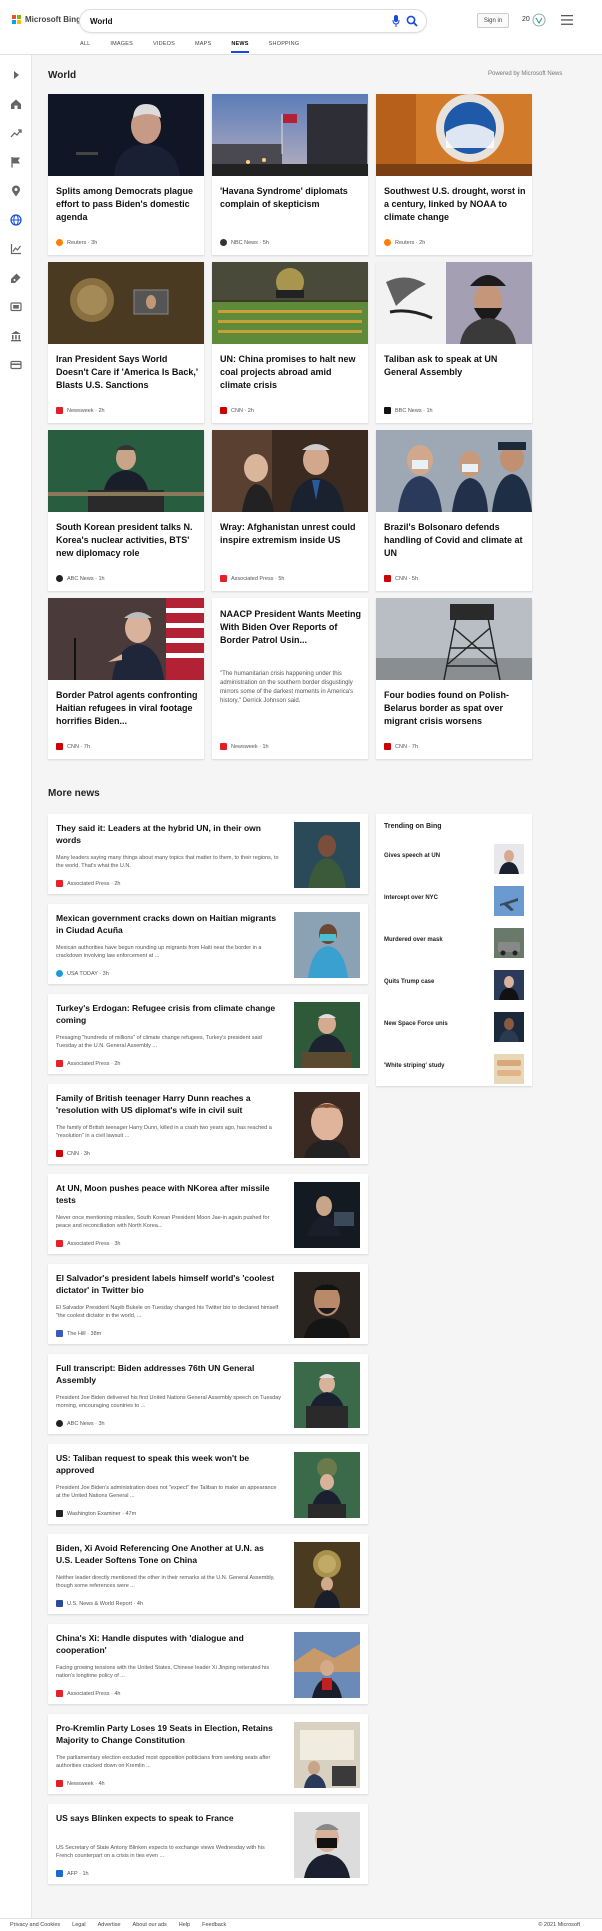 This screenshot has width=602, height=1931. What do you see at coordinates (78, 1925) in the screenshot?
I see `footer-link-legal: Legal` at bounding box center [78, 1925].